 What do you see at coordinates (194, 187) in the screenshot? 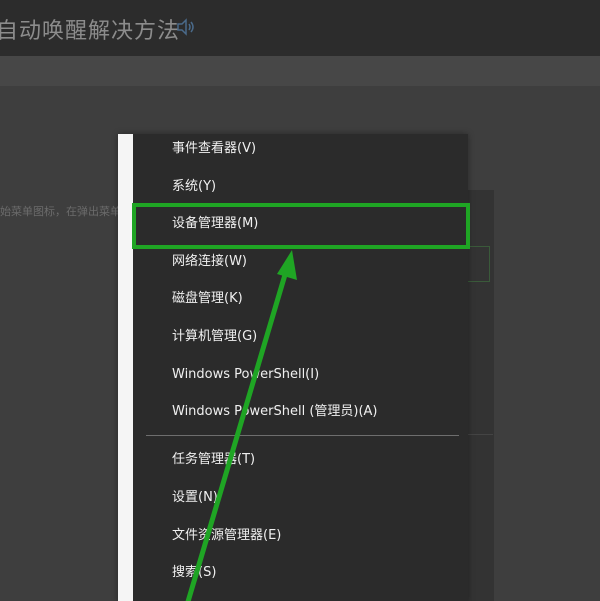
I see `menu-item-system: 系统(Y)` at bounding box center [194, 187].